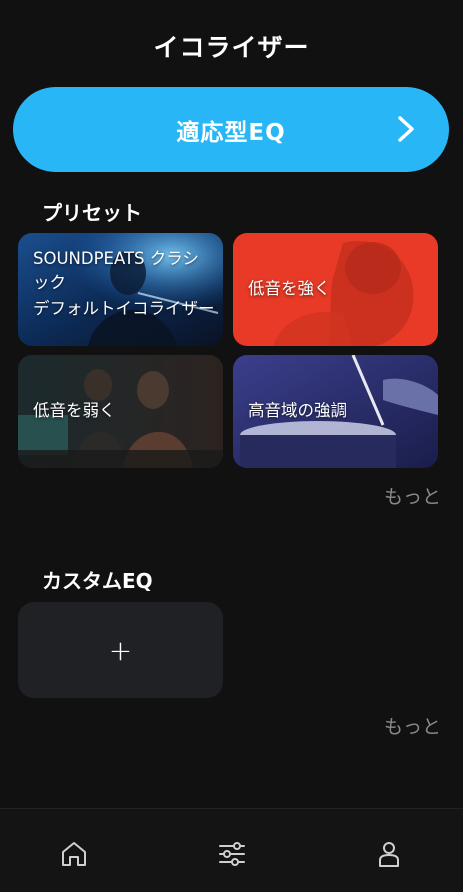 The image size is (463, 892). I want to click on custom-eq-more-link: もっと, so click(412, 725).